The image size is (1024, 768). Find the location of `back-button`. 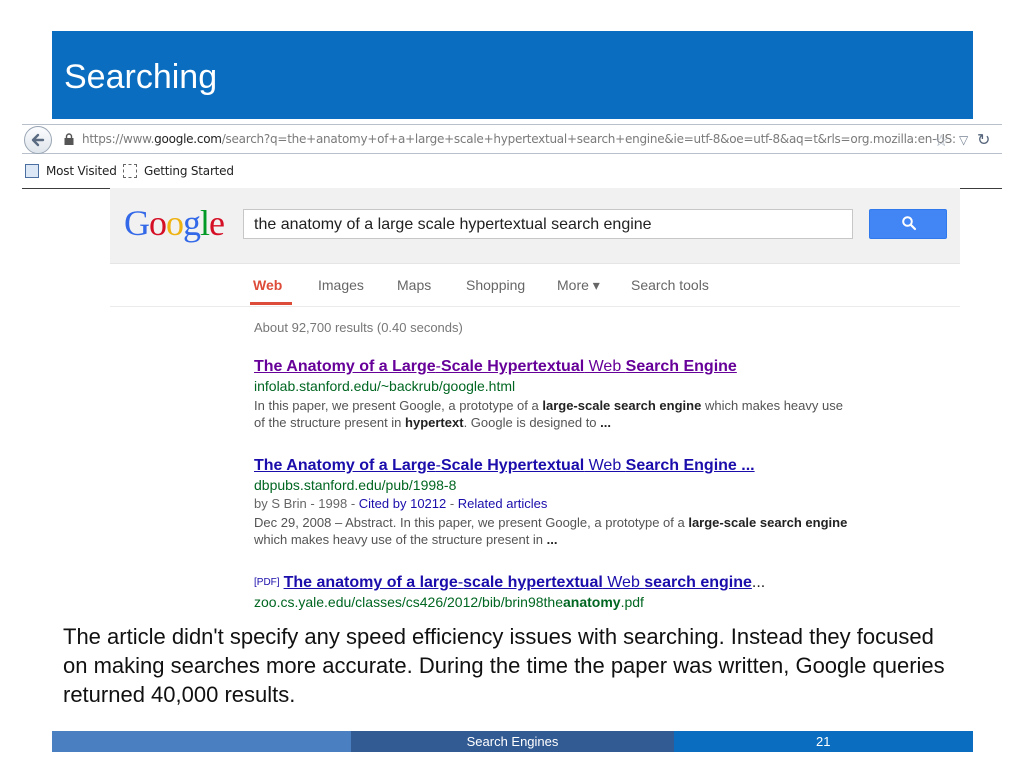

back-button is located at coordinates (38, 140).